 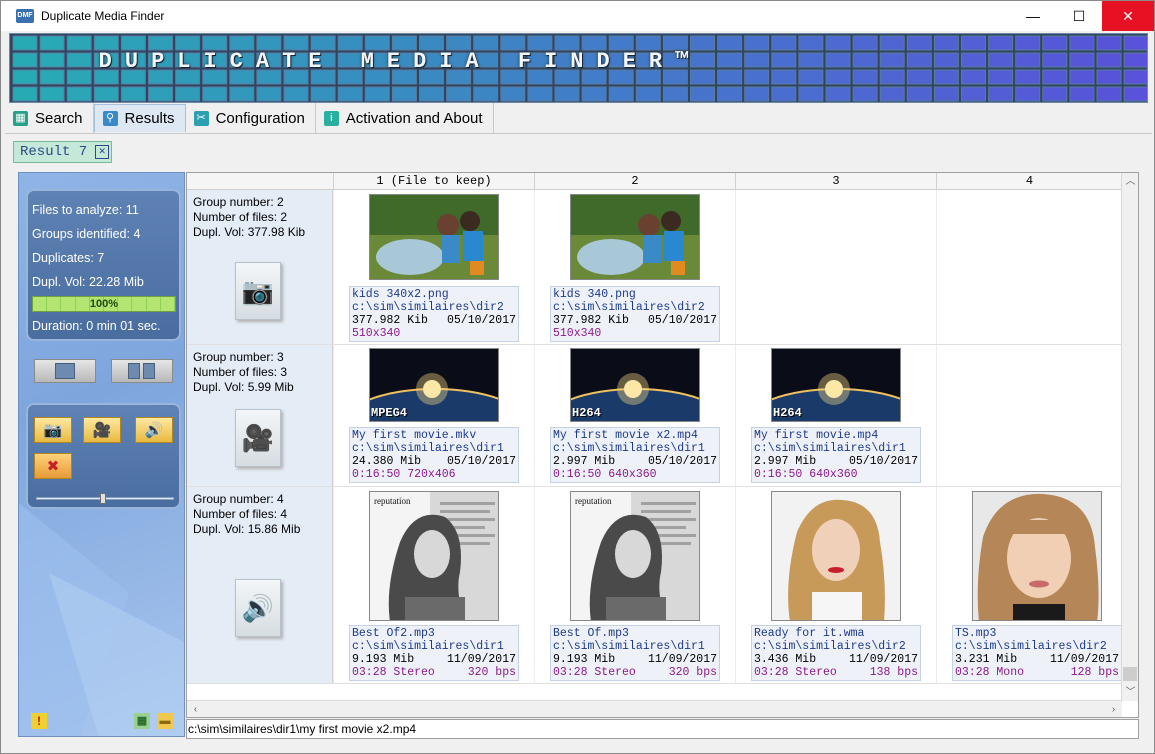 I want to click on result-tab: Result 7 ✕, so click(x=63, y=152).